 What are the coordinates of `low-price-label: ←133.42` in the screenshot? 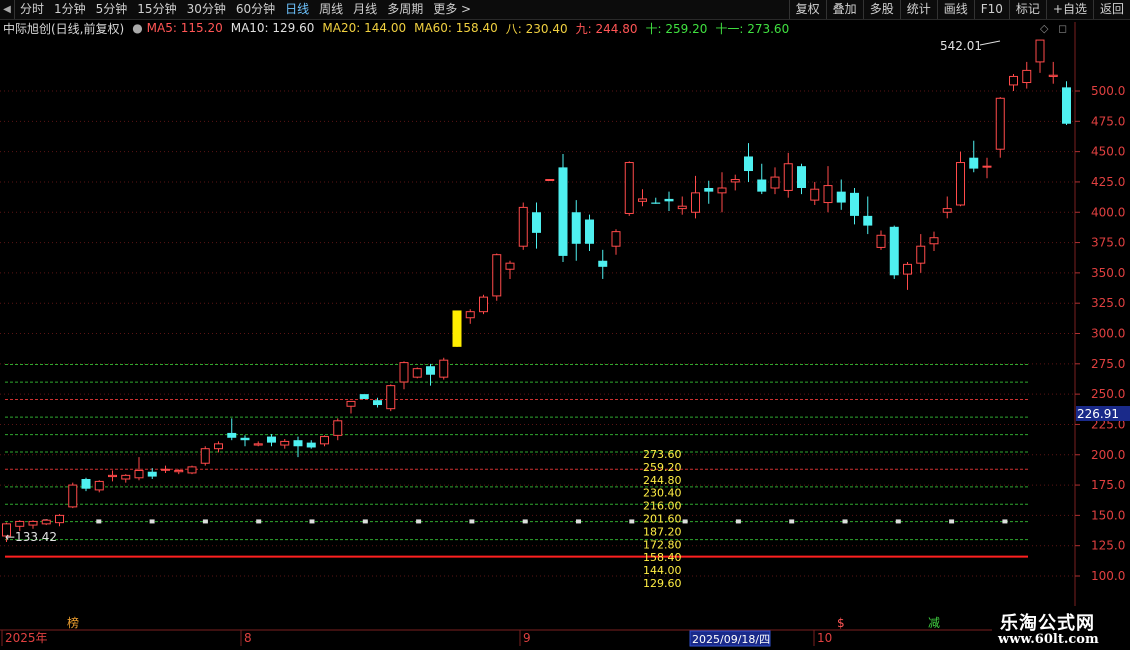 It's located at (31, 537).